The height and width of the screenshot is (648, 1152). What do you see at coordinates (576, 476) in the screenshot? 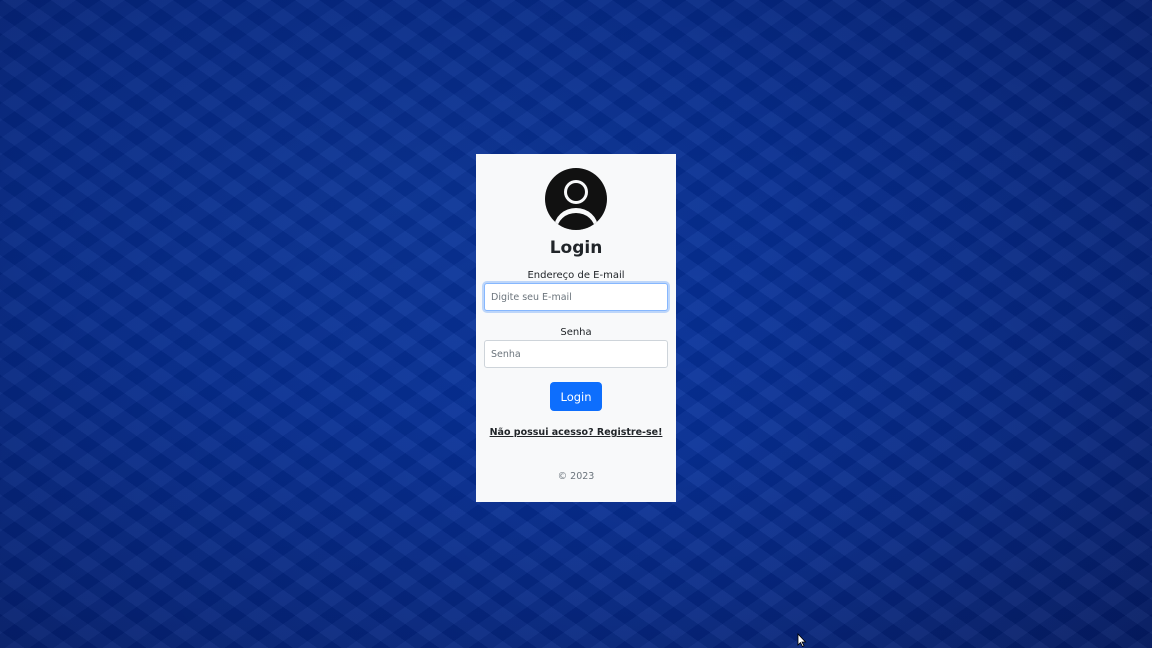
I see `copyright-footer: © 2023` at bounding box center [576, 476].